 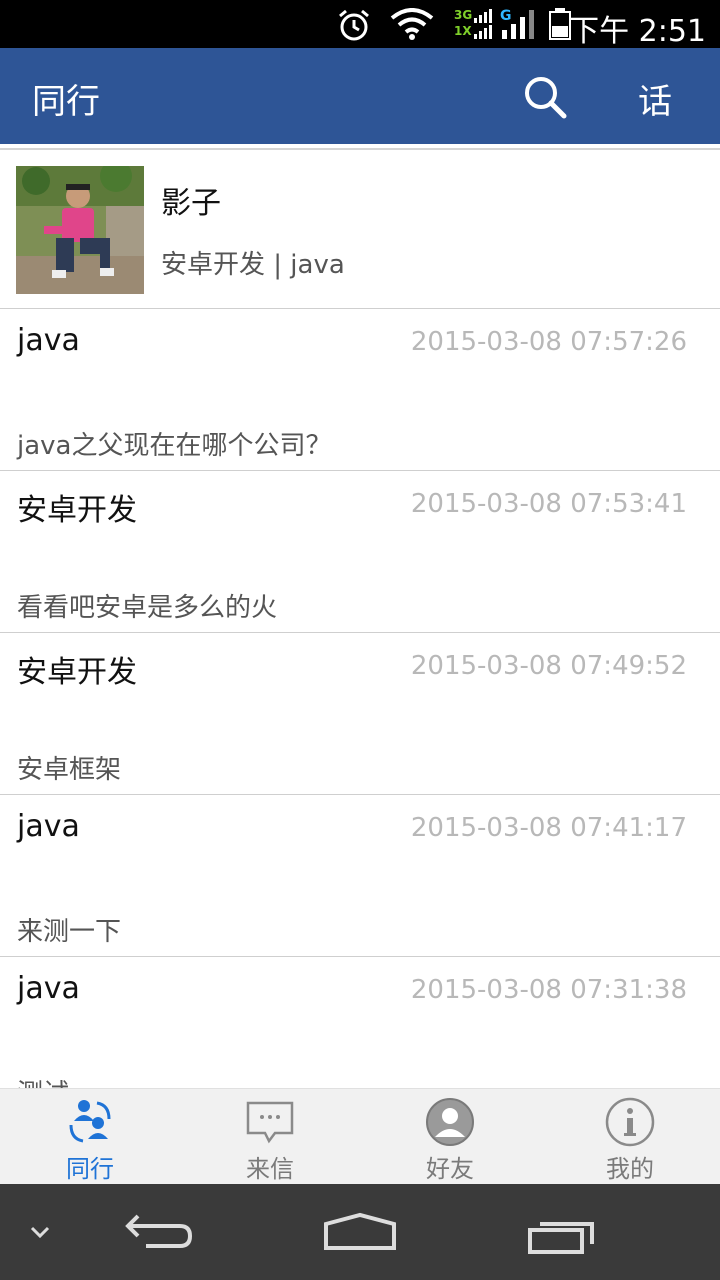 I want to click on signal-g-icon: G, so click(x=518, y=24).